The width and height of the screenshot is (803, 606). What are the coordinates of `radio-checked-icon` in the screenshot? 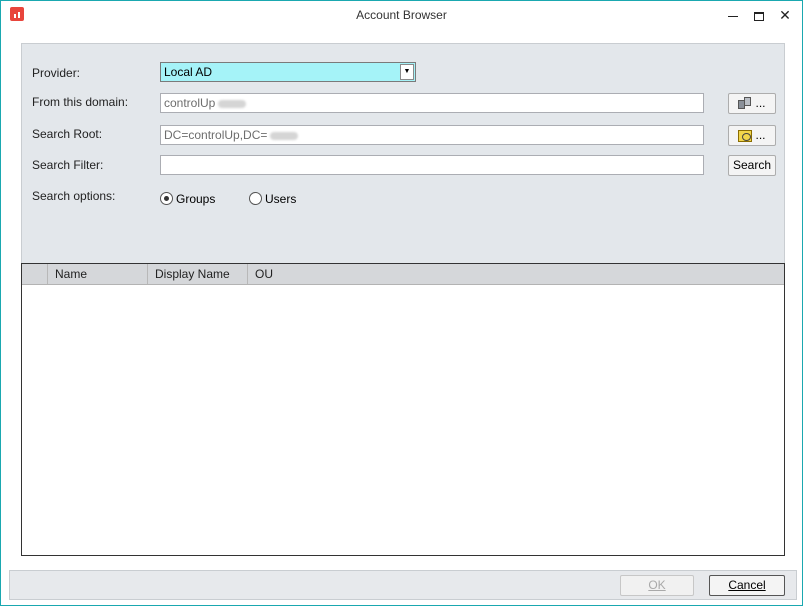 It's located at (166, 198).